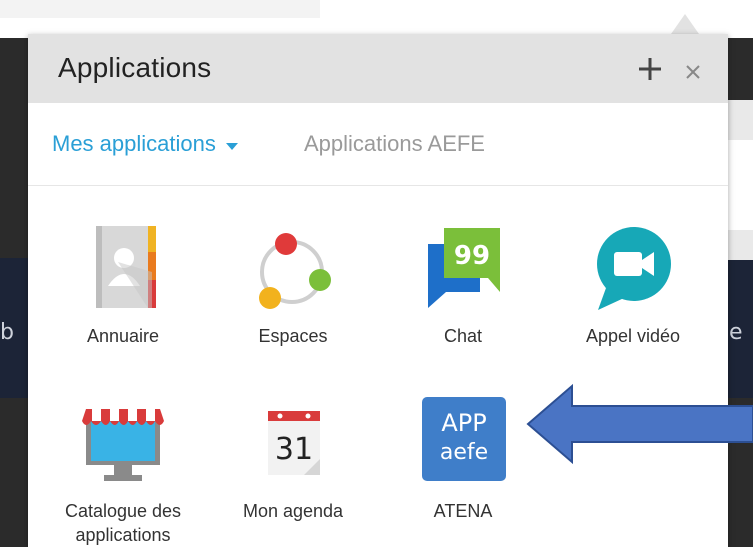 The height and width of the screenshot is (547, 753). Describe the element at coordinates (463, 336) in the screenshot. I see `app-label: Chat` at that location.